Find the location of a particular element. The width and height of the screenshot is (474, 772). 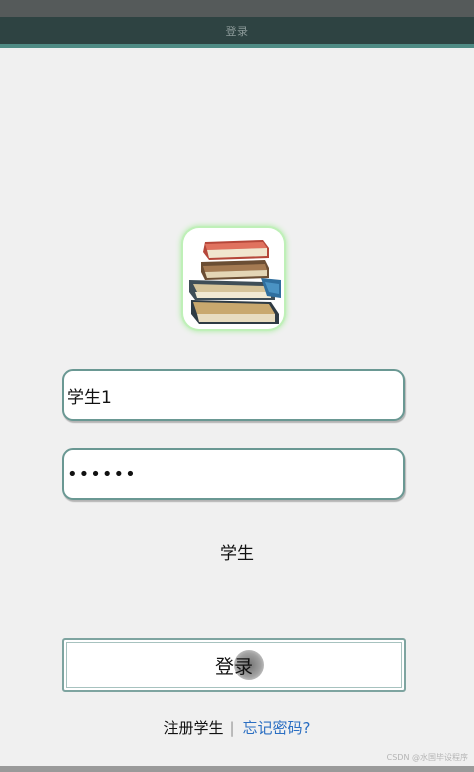

status-strip is located at coordinates (237, 8).